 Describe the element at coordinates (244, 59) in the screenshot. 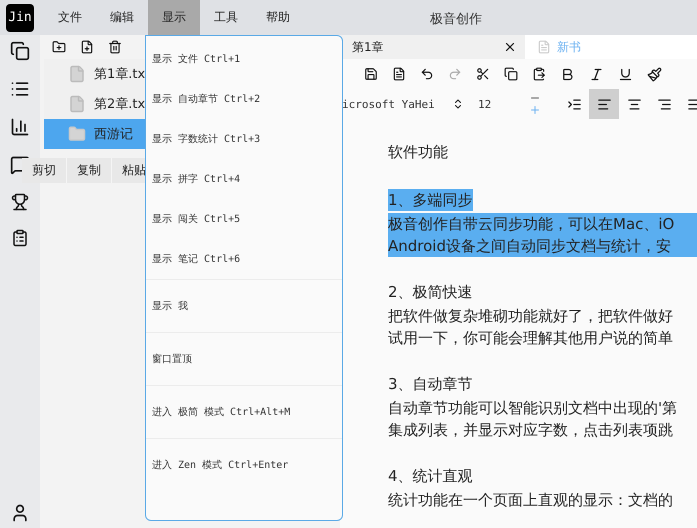

I see `menu-option: 显示 文件 Ctrl+1` at that location.